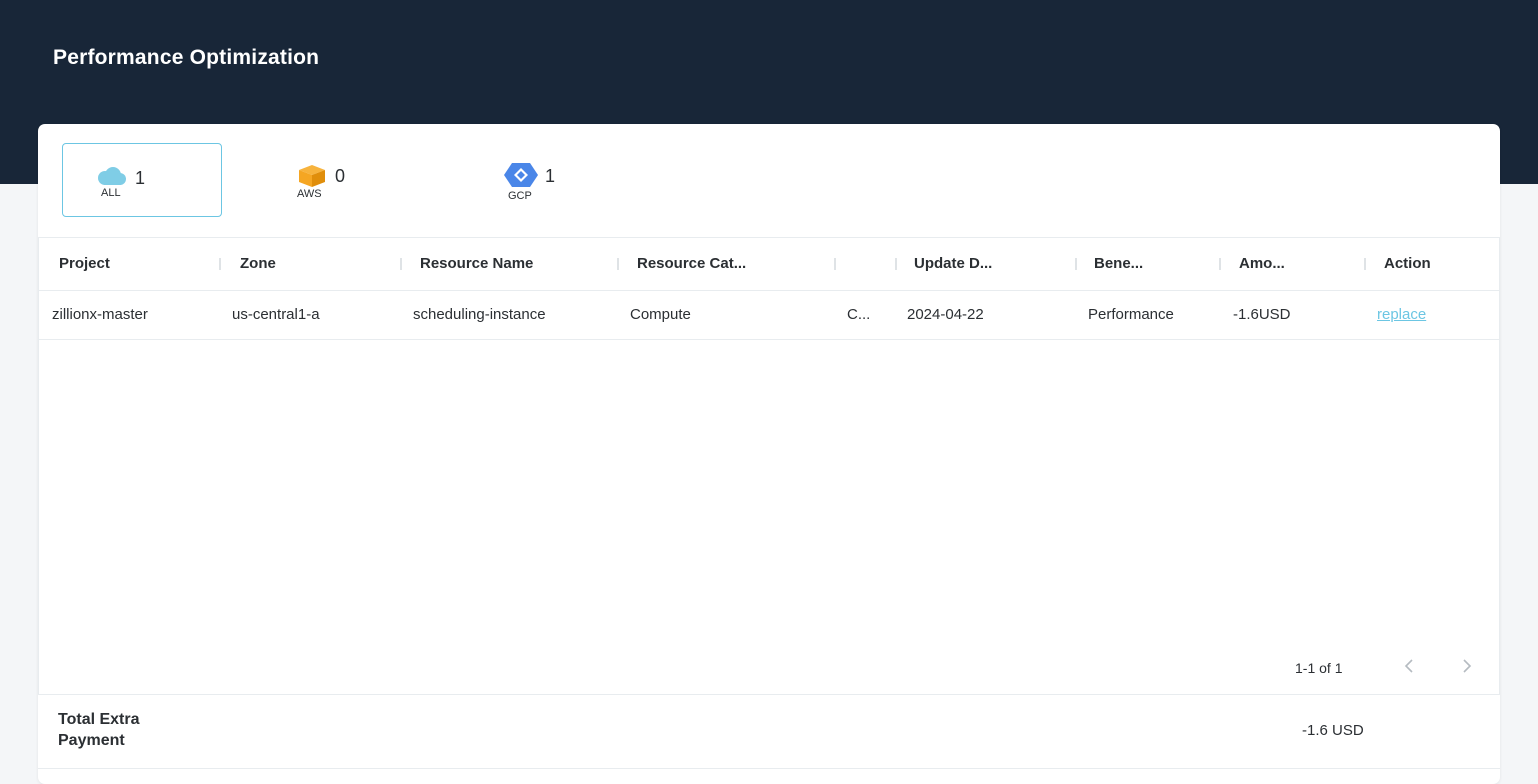 This screenshot has width=1538, height=784. I want to click on cell-project: zillionx-master, so click(100, 314).